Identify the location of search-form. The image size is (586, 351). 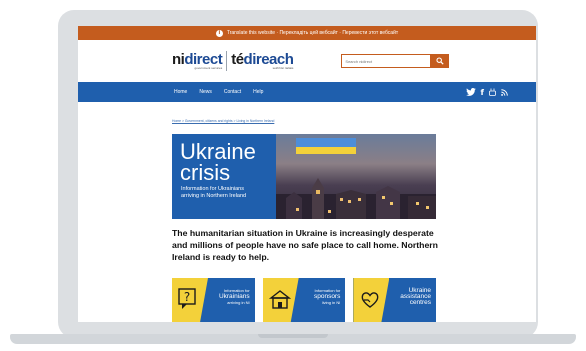
(395, 61).